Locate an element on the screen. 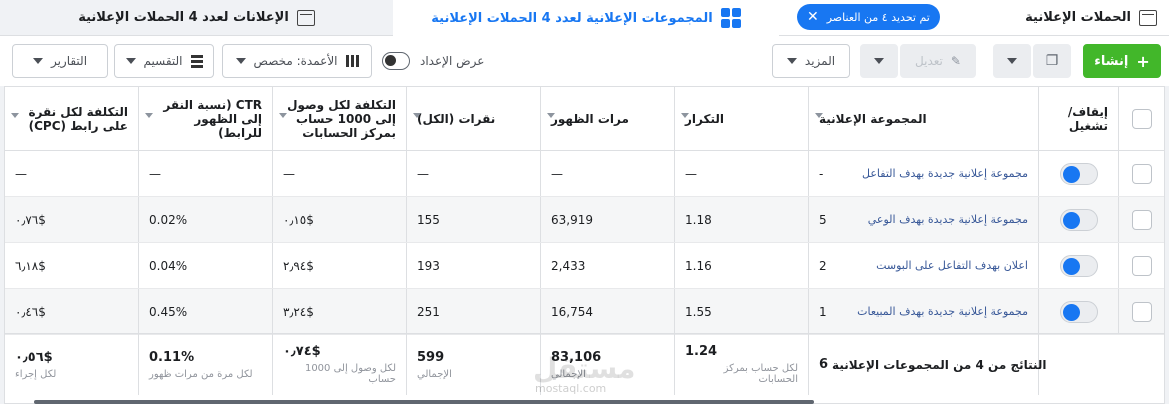 The height and width of the screenshot is (404, 1169). columns-label: الأعمدة: مخصص is located at coordinates (295, 61).